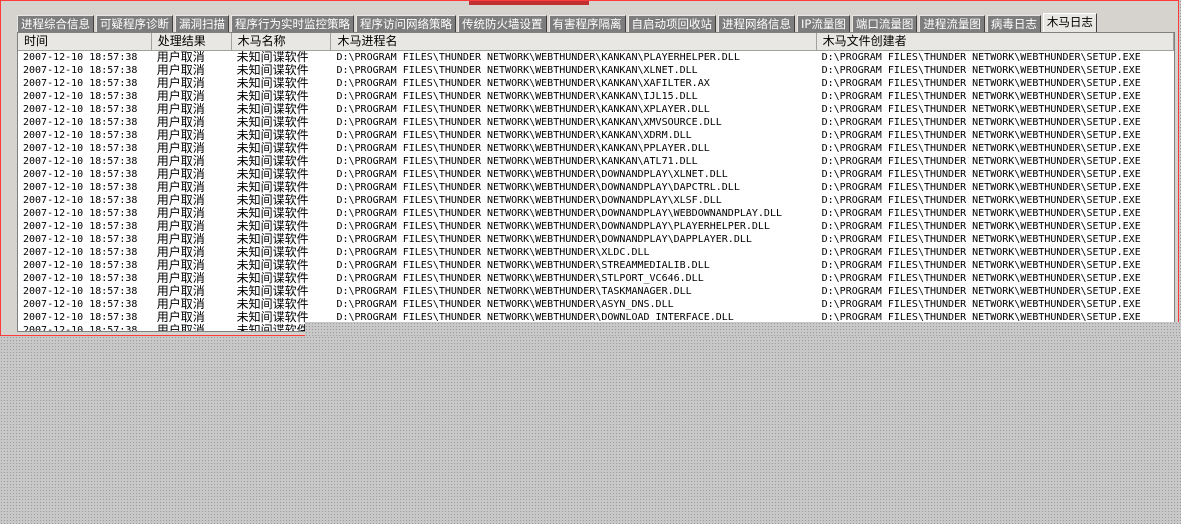 The width and height of the screenshot is (1181, 524). What do you see at coordinates (292, 23) in the screenshot?
I see `tab-3: 程序行为实时监控策略` at bounding box center [292, 23].